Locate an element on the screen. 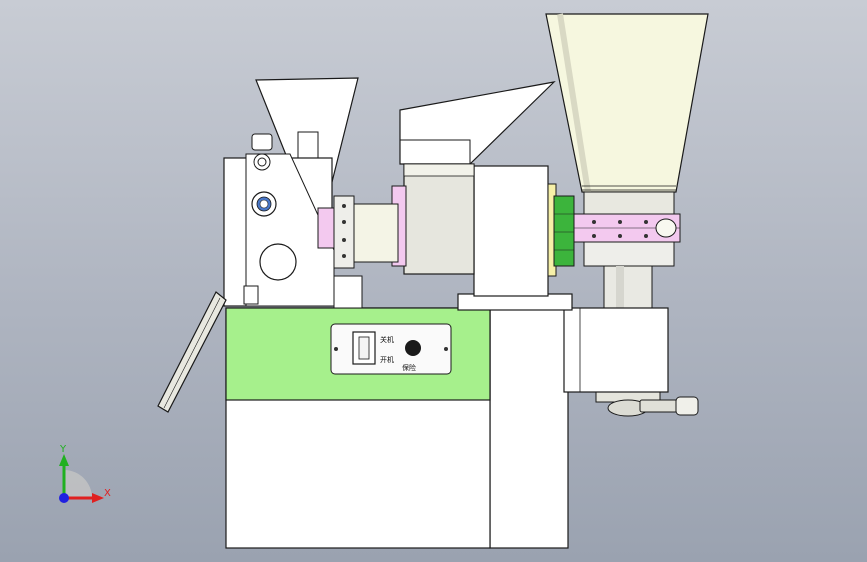 This screenshot has width=867, height=562. left-head-unit is located at coordinates (293, 193).